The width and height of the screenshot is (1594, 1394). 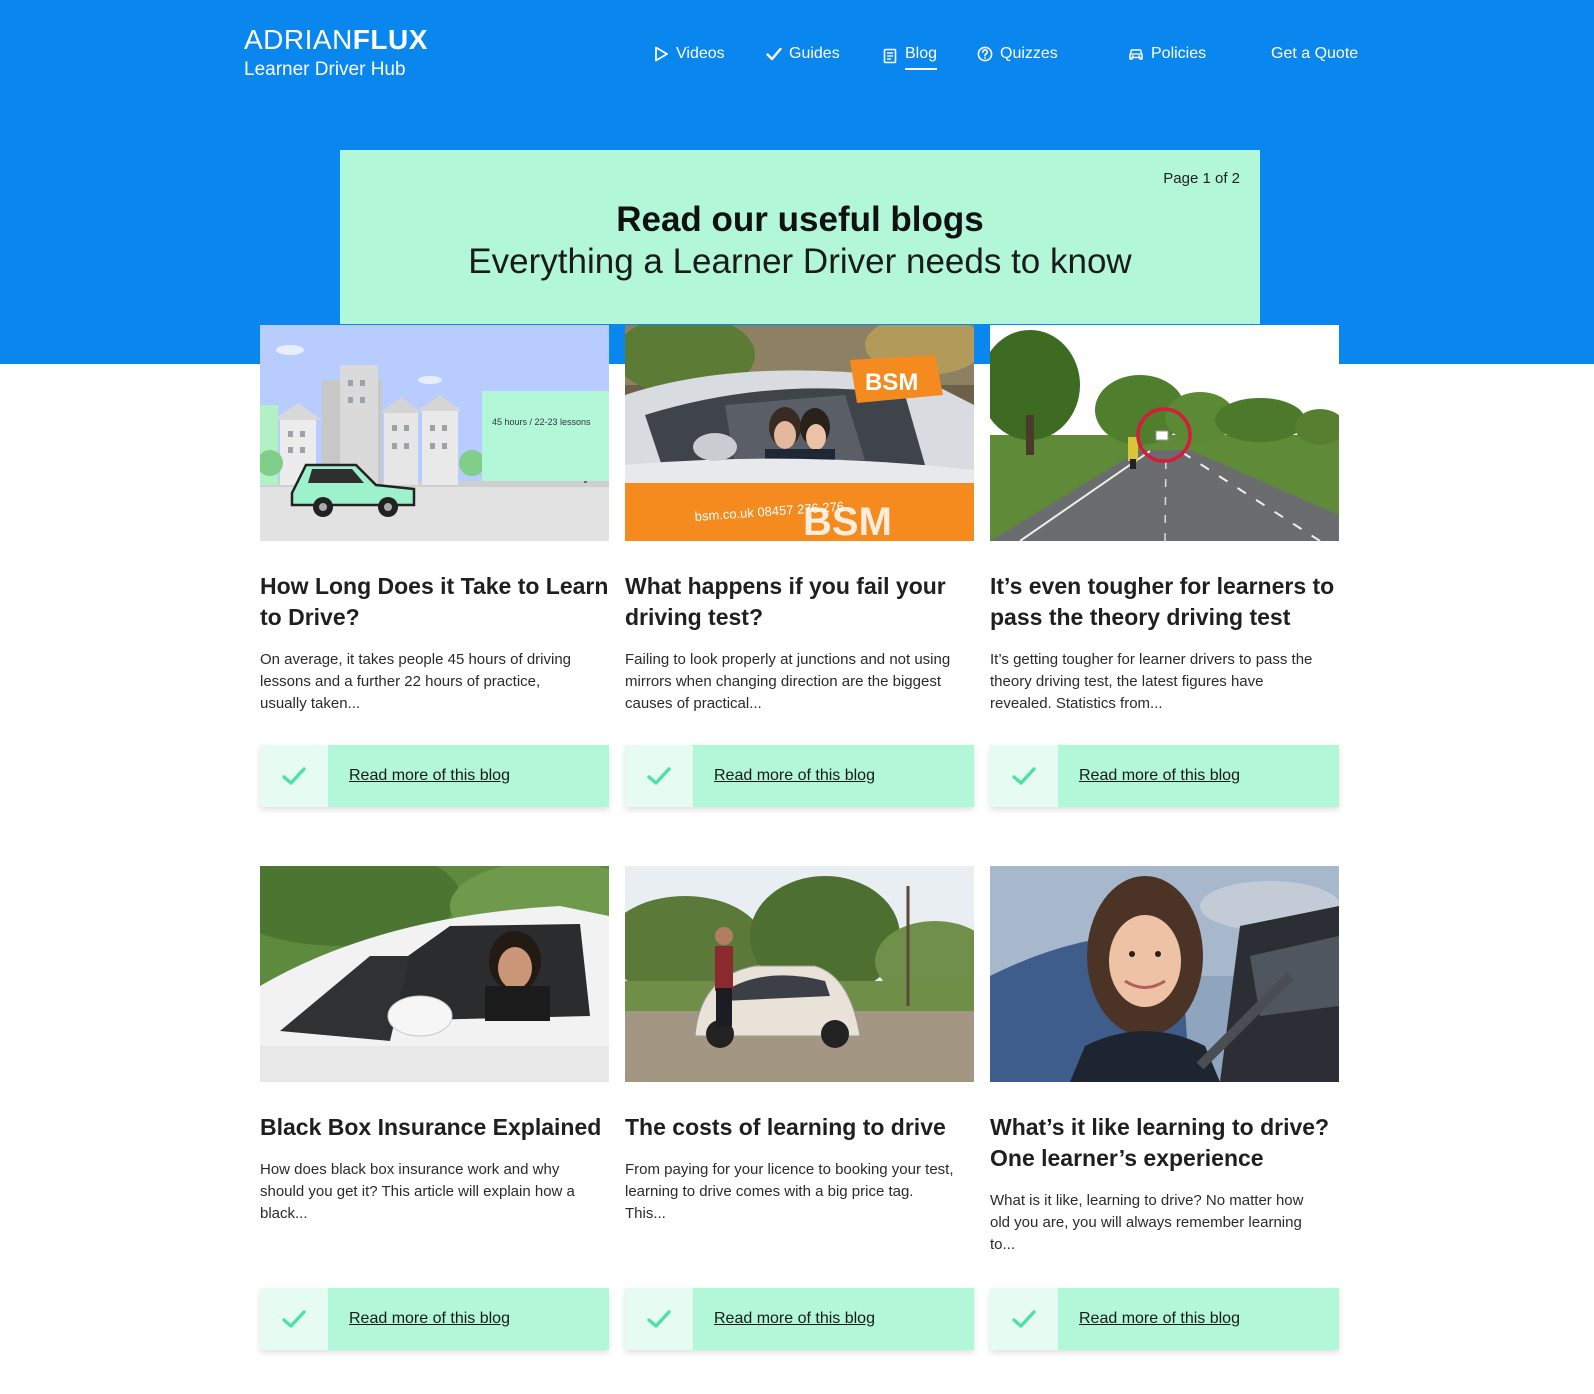 I want to click on play-icon, so click(x=661, y=54).